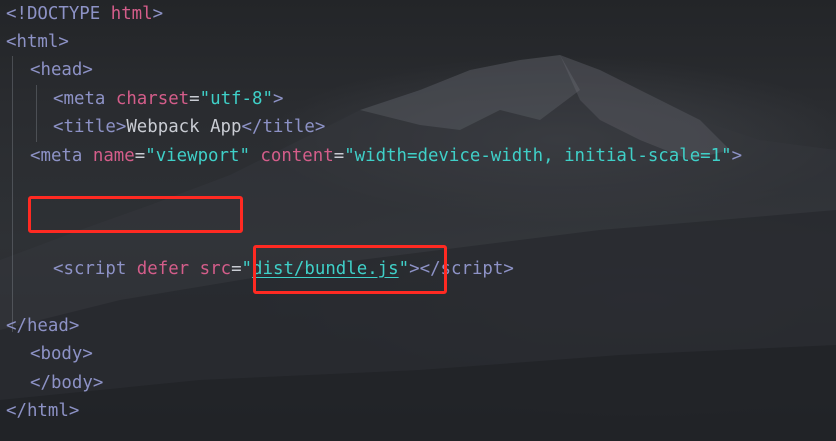  What do you see at coordinates (113, 156) in the screenshot?
I see `attribute-name: name` at bounding box center [113, 156].